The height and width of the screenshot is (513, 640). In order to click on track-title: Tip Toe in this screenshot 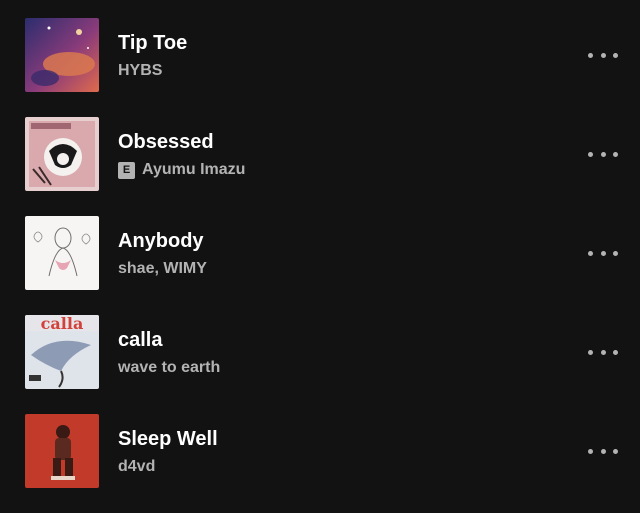, I will do `click(152, 43)`.